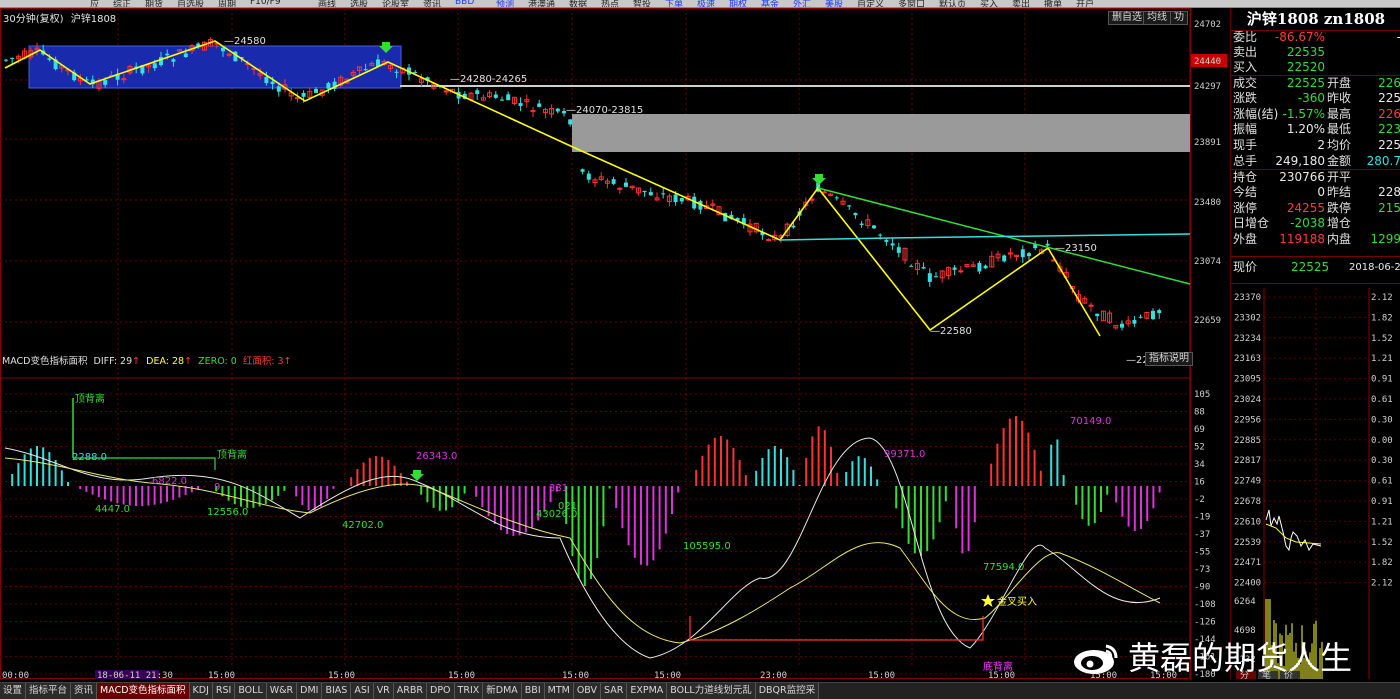 This screenshot has width=1400, height=699. I want to click on toolbar-item: 资讯, so click(432, 3).